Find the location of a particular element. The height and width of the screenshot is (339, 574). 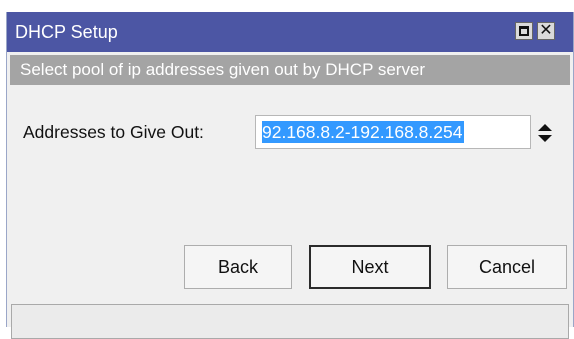

next-button: Next is located at coordinates (370, 267).